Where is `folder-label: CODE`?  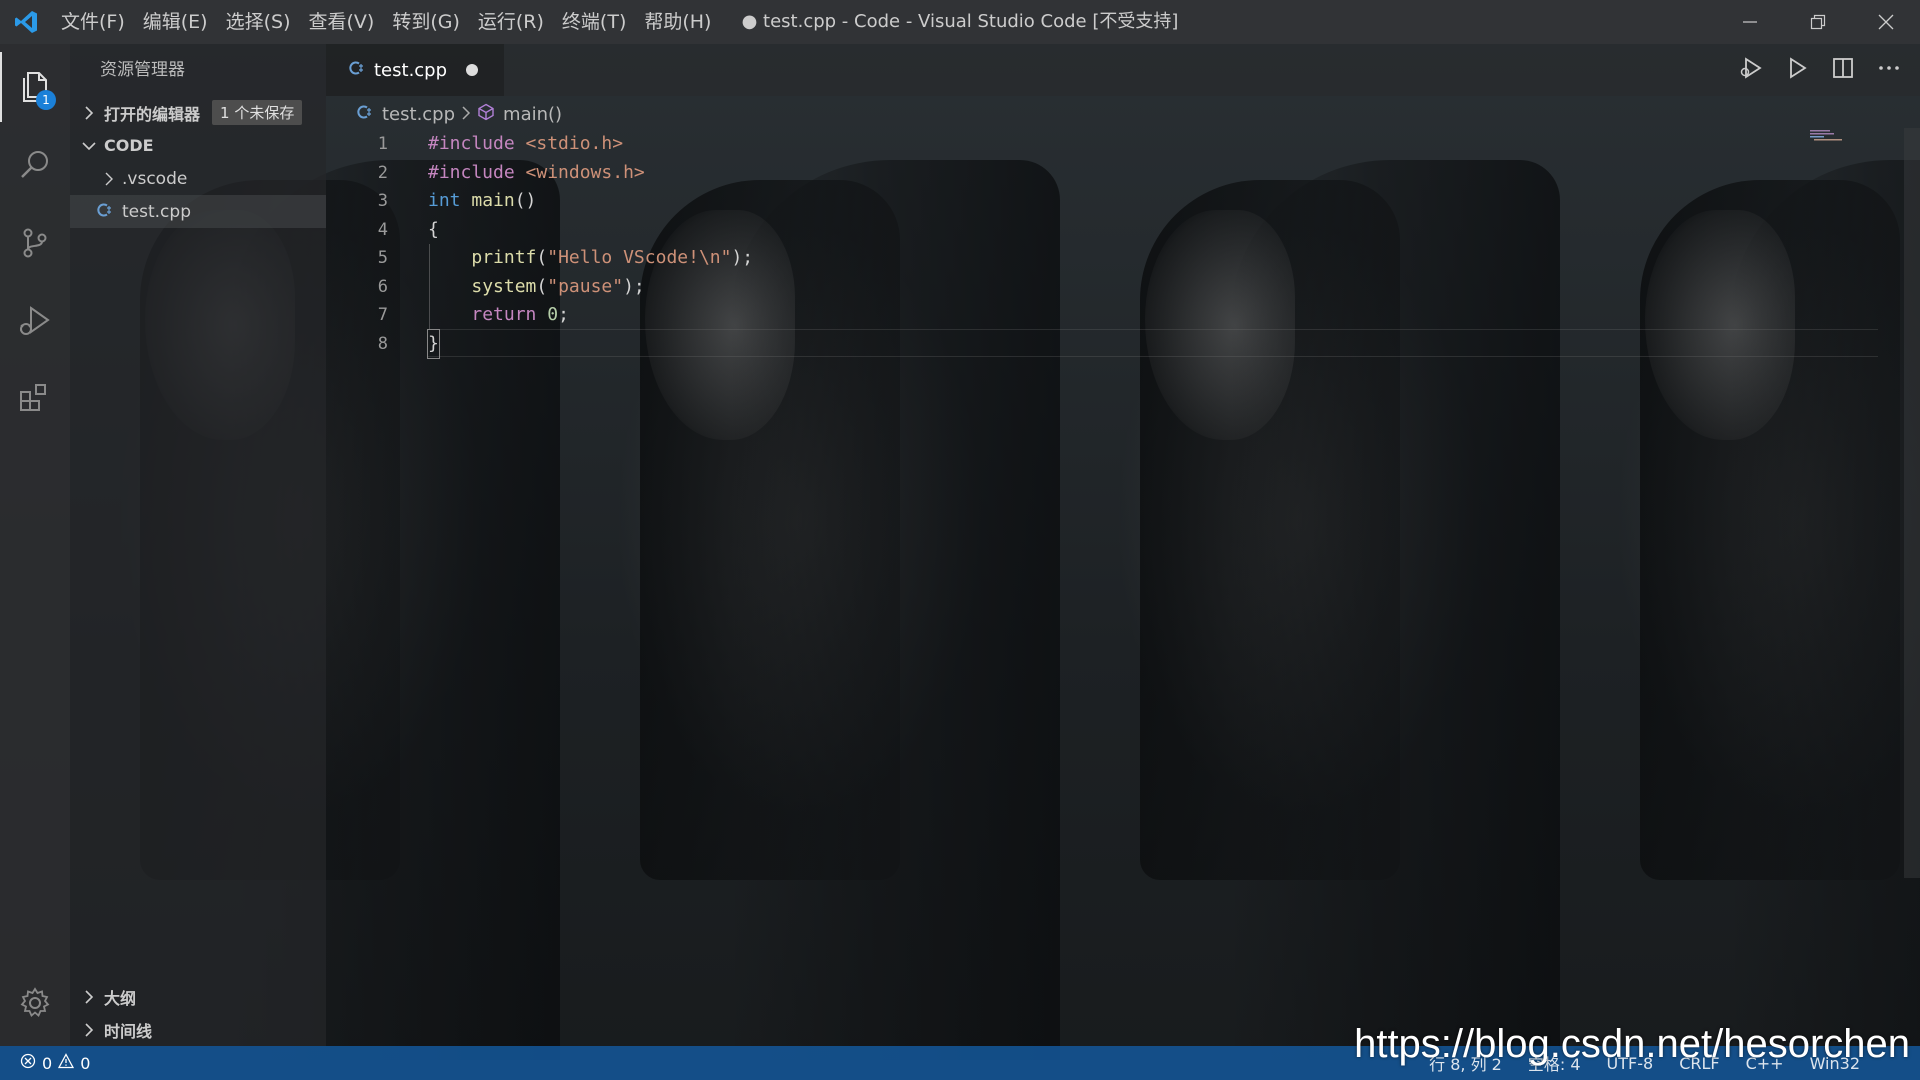 folder-label: CODE is located at coordinates (129, 145).